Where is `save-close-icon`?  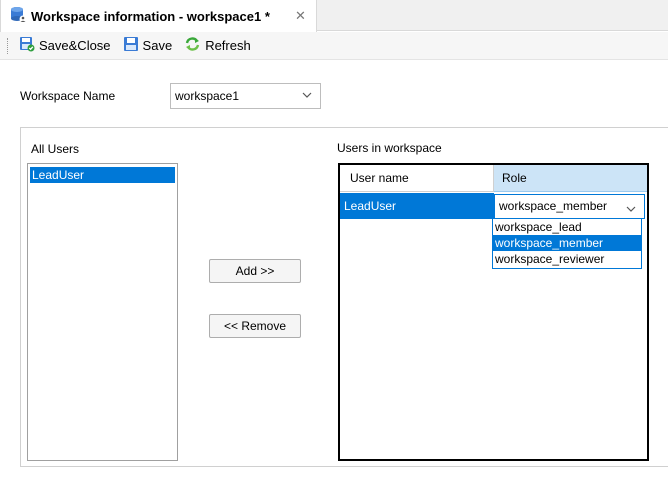 save-close-icon is located at coordinates (29, 45).